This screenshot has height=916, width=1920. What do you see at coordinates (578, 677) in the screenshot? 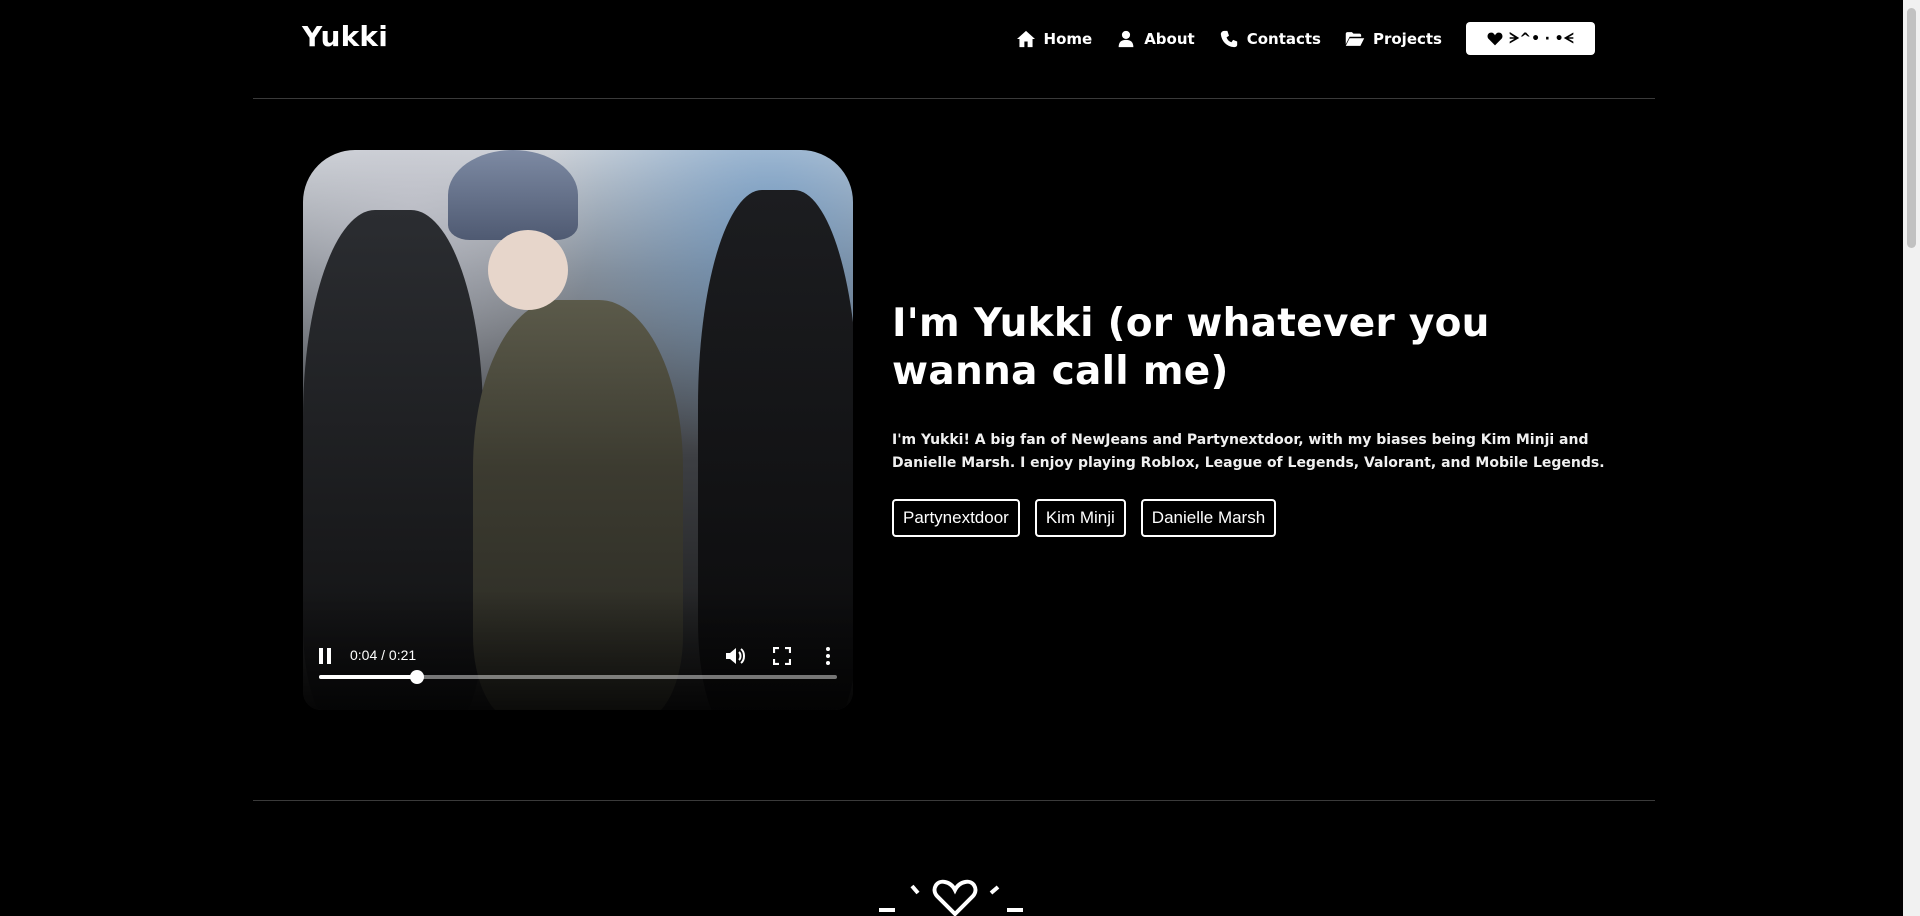
I see `video-progress-bar` at bounding box center [578, 677].